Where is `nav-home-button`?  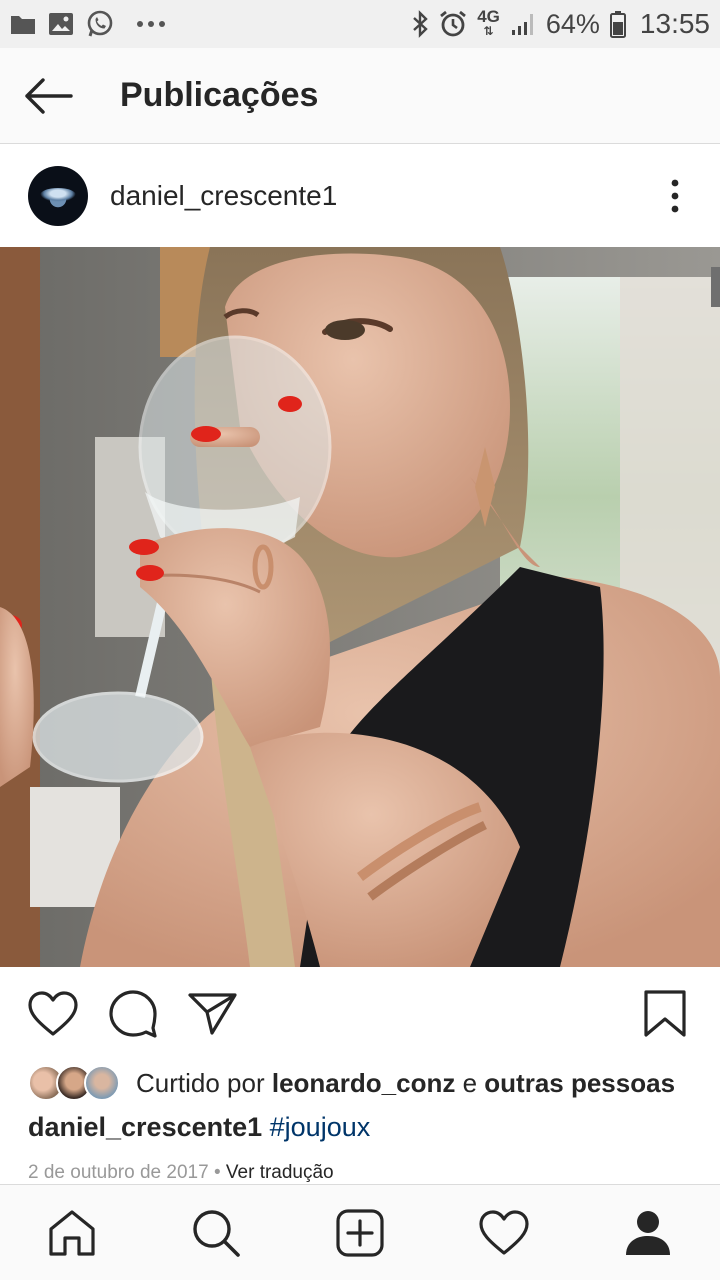
nav-home-button is located at coordinates (72, 1233).